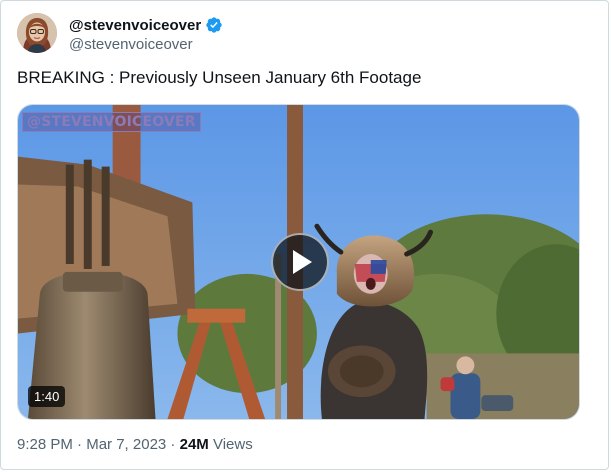 This screenshot has height=472, width=611. I want to click on play-button, so click(300, 262).